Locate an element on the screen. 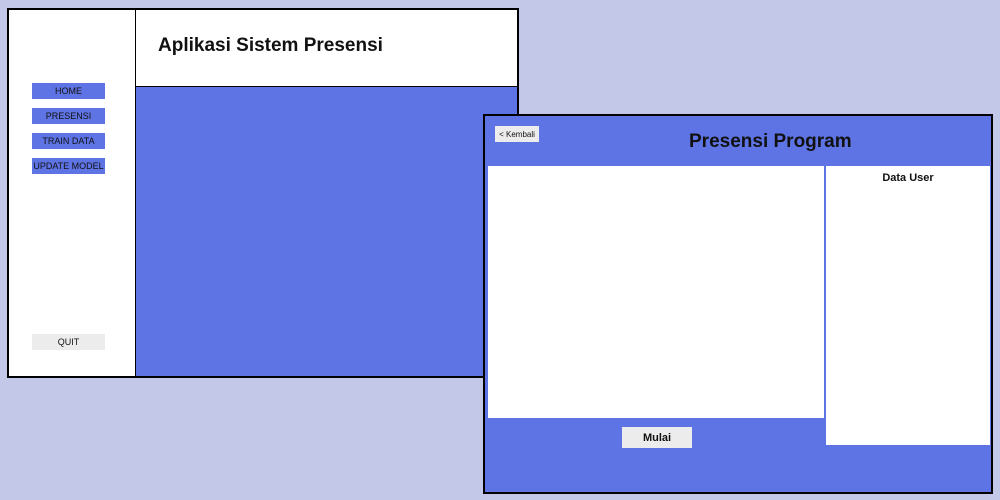 Image resolution: width=1000 pixels, height=500 pixels. user-data-panel: Data User is located at coordinates (908, 305).